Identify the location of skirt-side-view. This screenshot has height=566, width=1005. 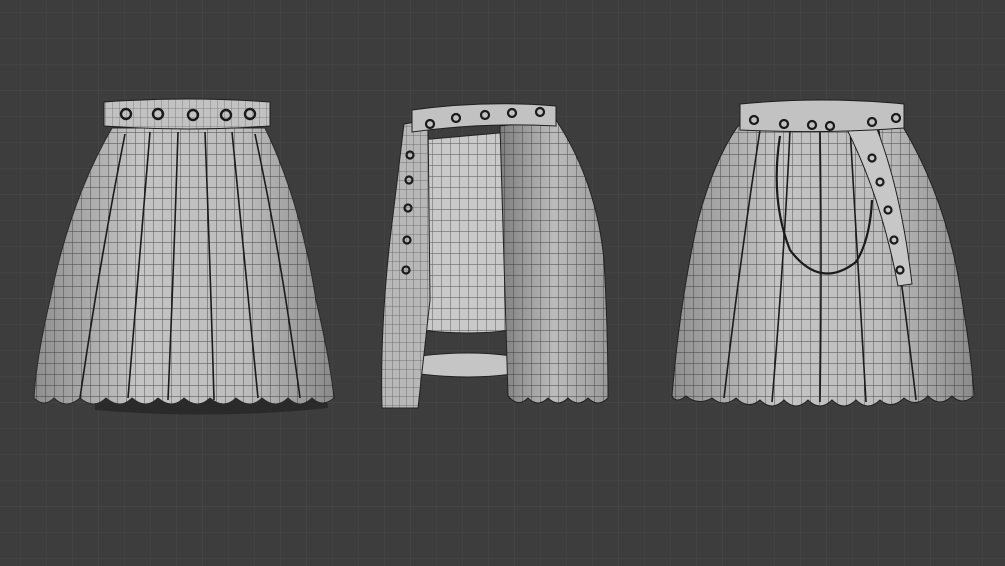
(495, 256).